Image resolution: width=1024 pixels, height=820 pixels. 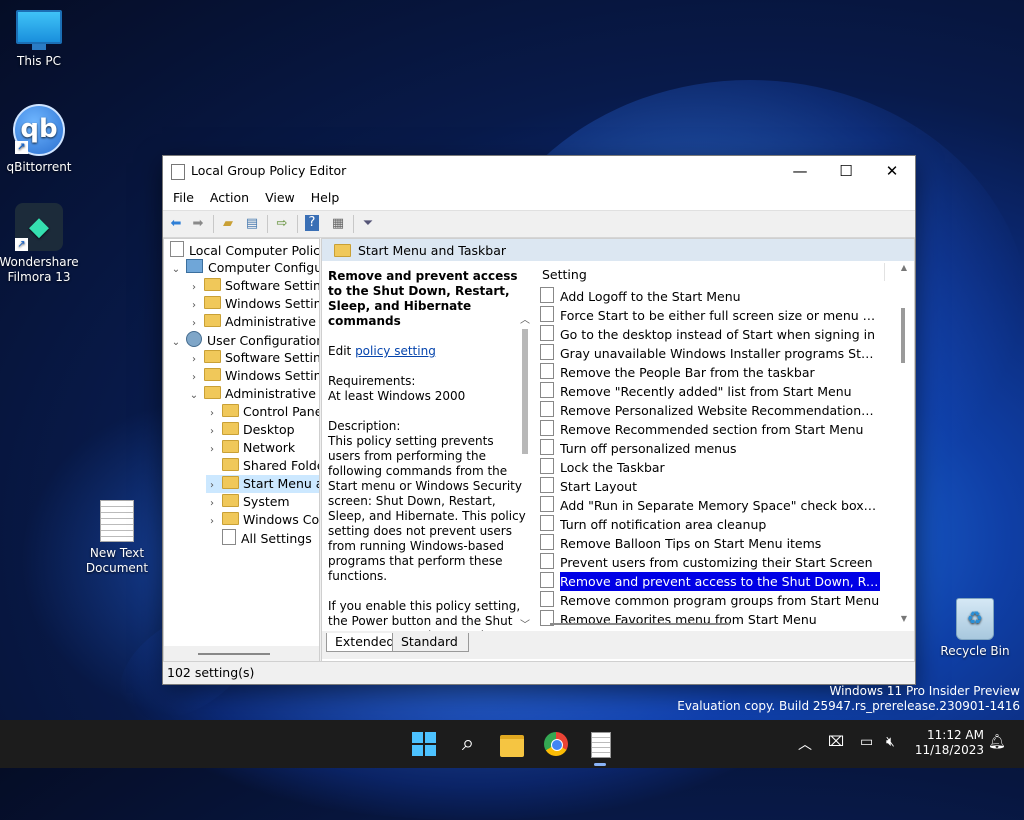 What do you see at coordinates (890, 742) in the screenshot?
I see `volume-muted-icon: 🔇︎` at bounding box center [890, 742].